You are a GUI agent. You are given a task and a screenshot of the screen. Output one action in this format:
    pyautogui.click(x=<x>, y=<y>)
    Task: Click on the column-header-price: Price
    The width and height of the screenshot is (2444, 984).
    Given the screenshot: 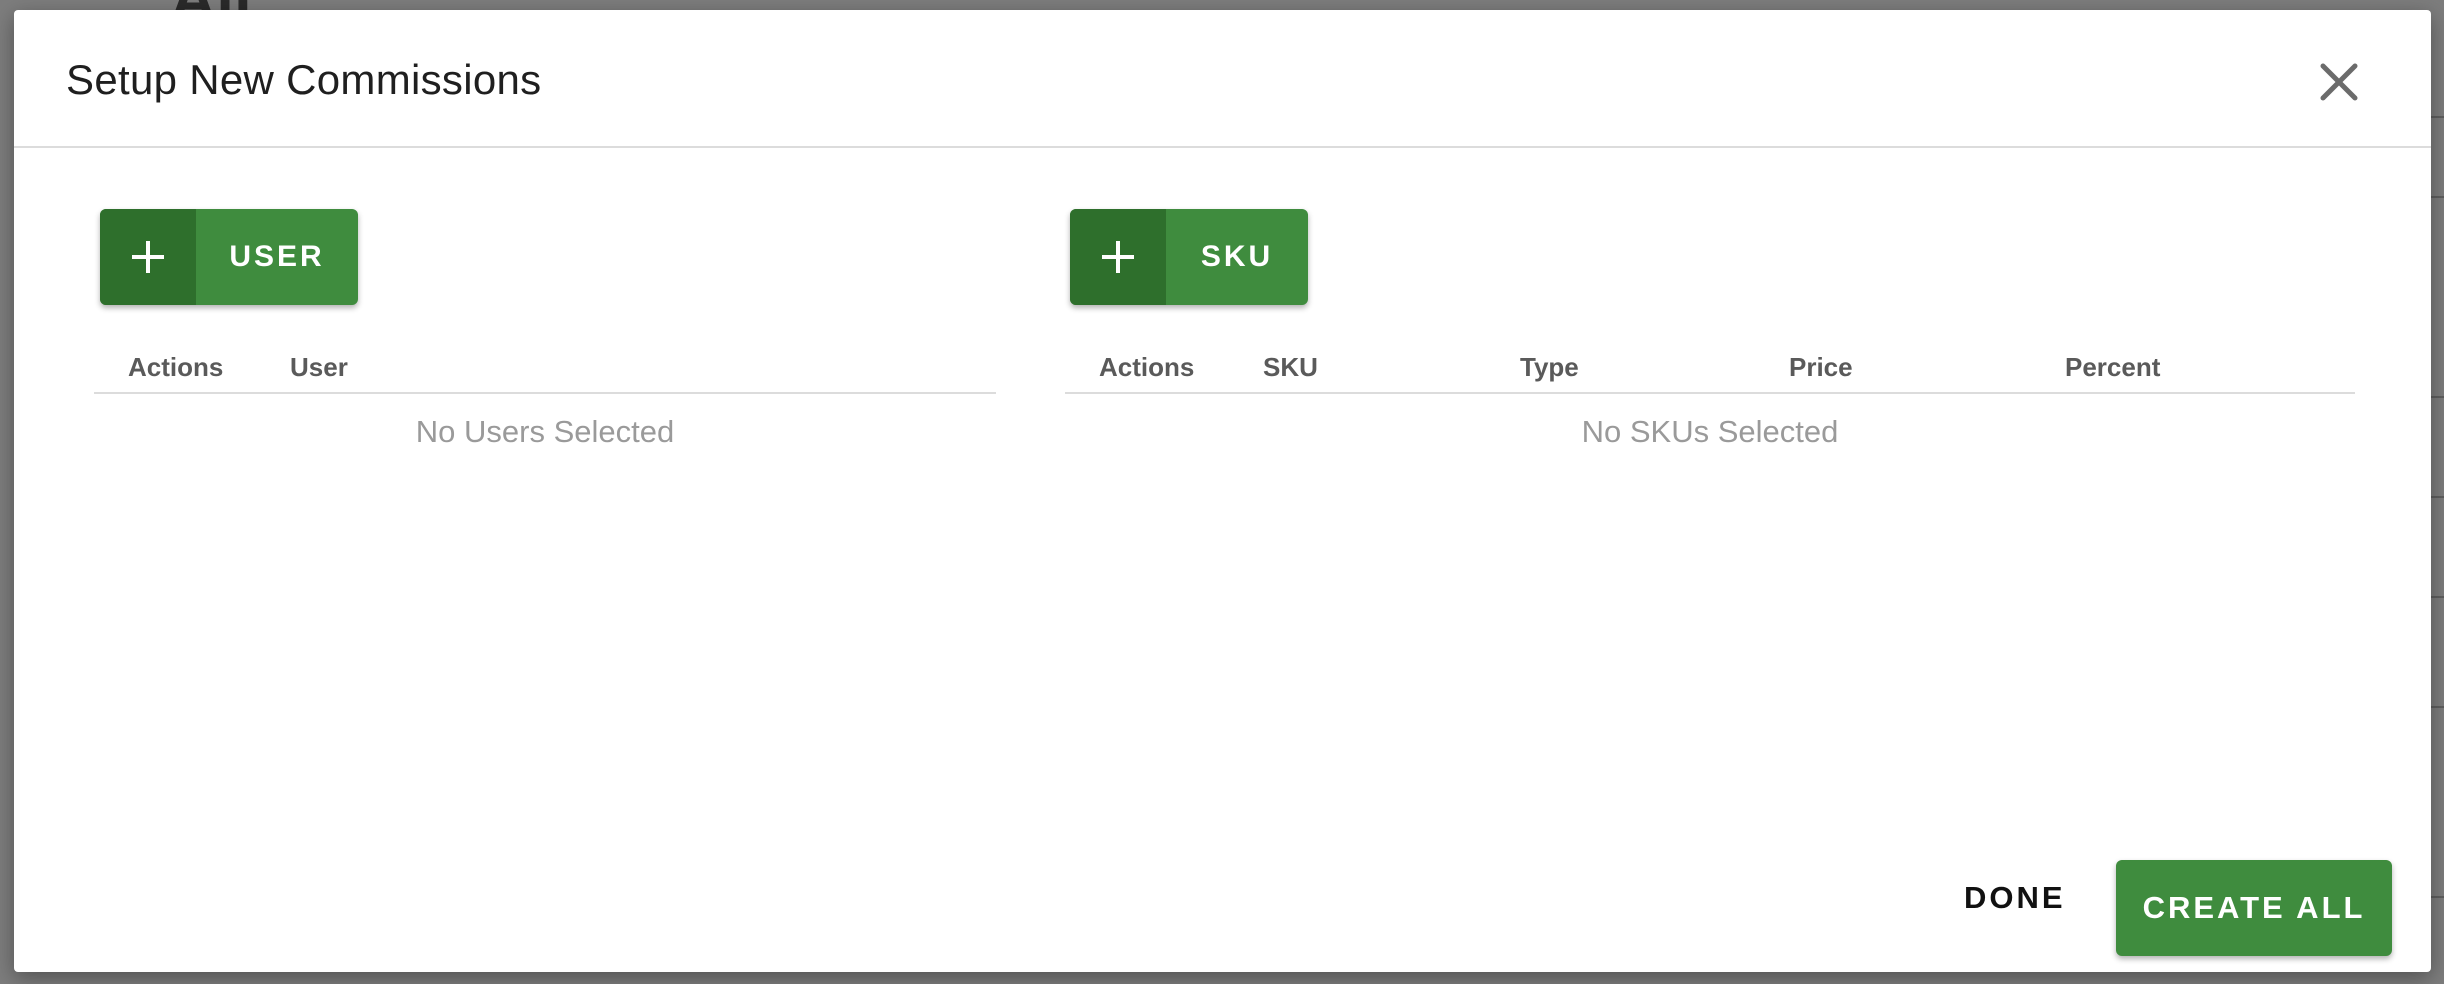 What is the action you would take?
    pyautogui.click(x=1821, y=367)
    